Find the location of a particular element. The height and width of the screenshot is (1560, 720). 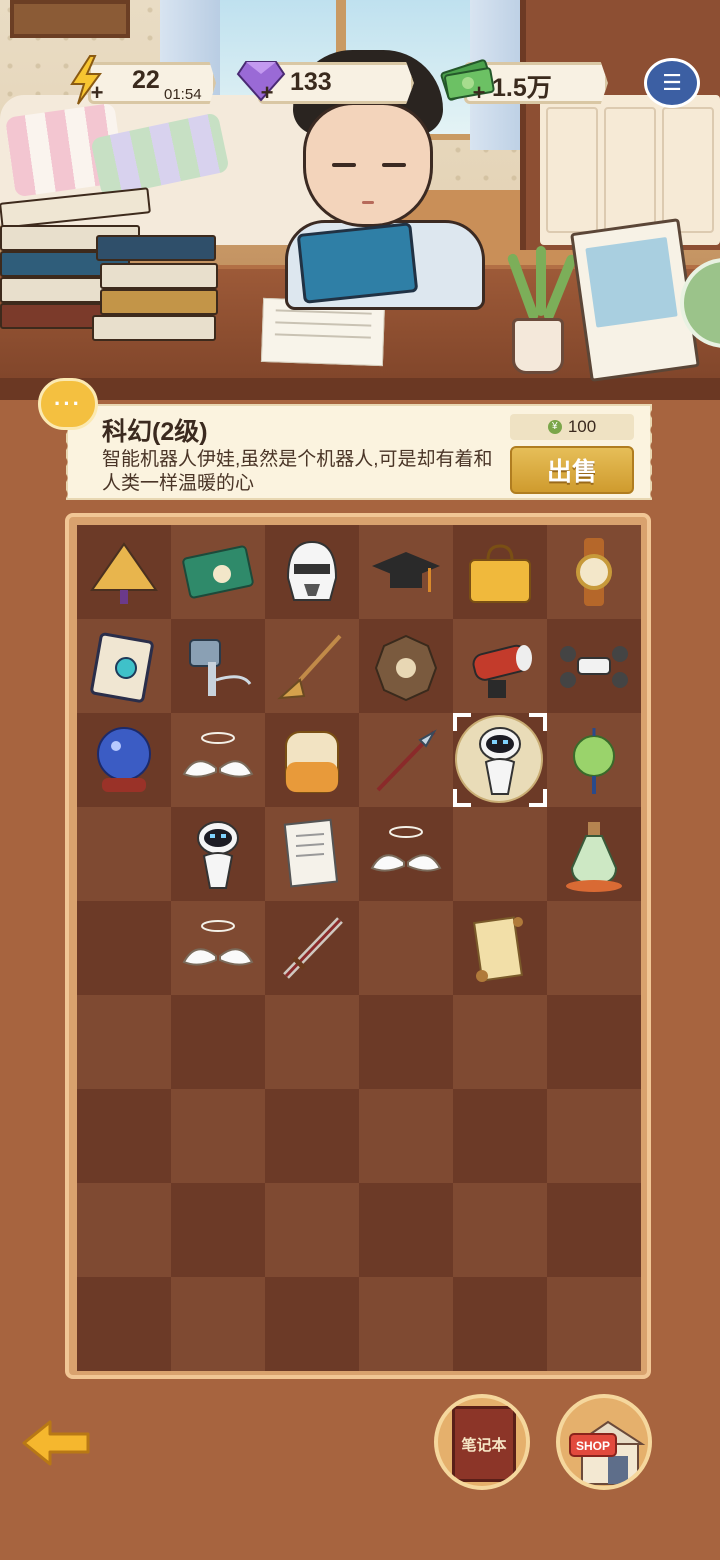

cabinet is located at coordinates (630, 170).